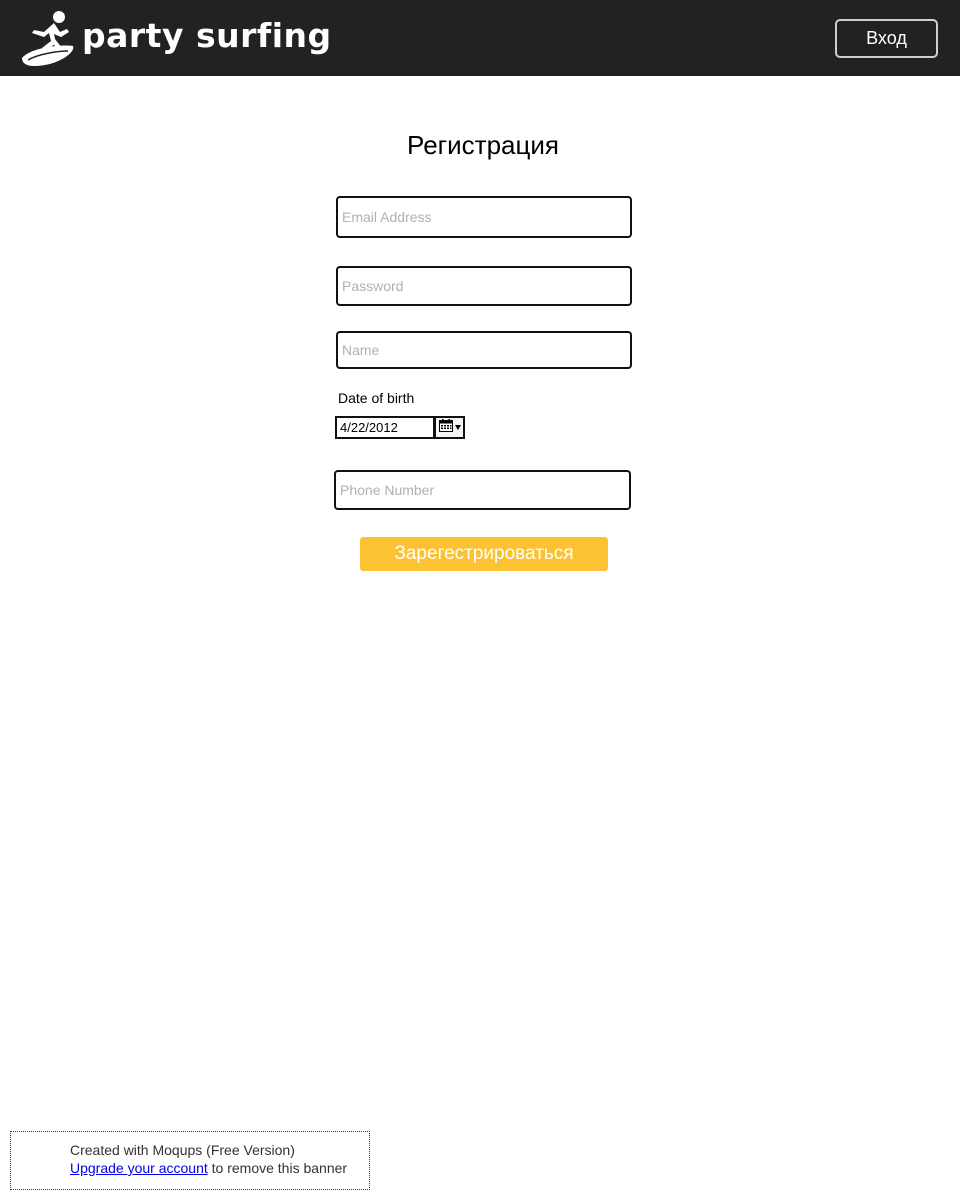 This screenshot has width=960, height=1200. Describe the element at coordinates (484, 217) in the screenshot. I see `email-field` at that location.